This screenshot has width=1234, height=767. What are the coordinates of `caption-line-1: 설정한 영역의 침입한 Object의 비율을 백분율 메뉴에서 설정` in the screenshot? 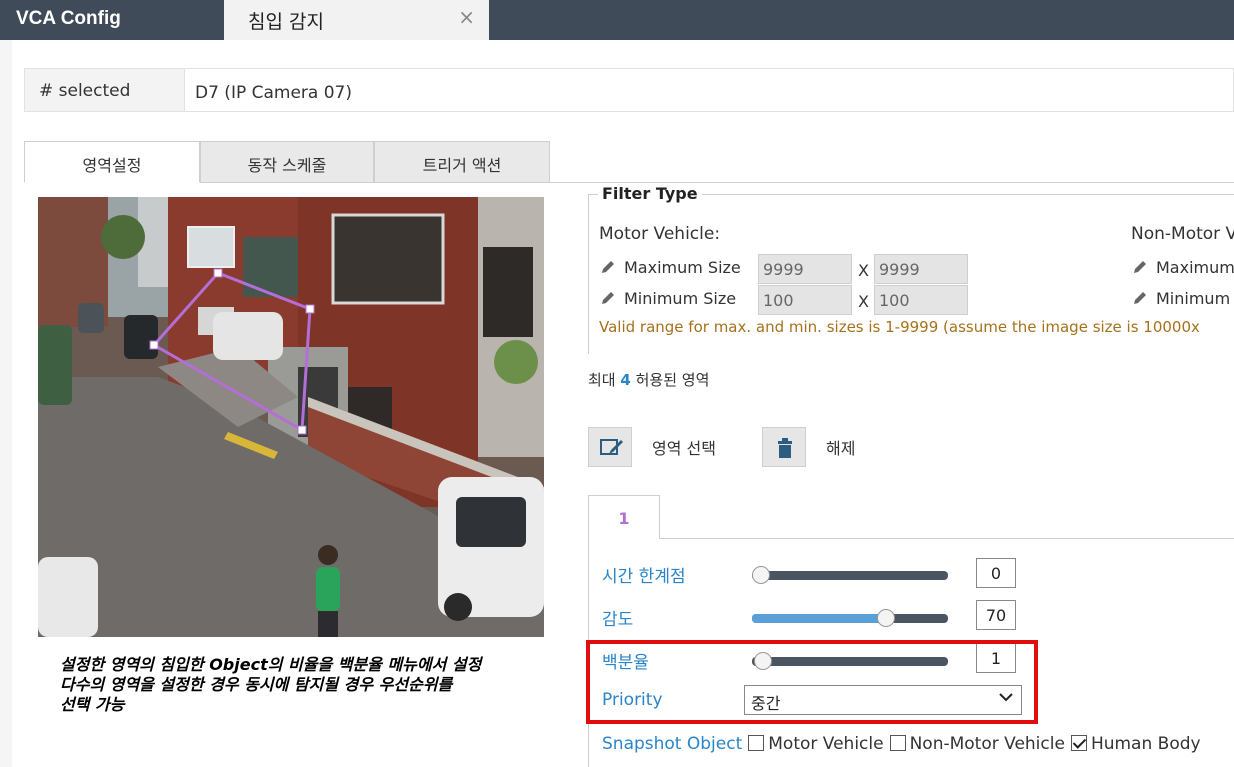 It's located at (271, 664).